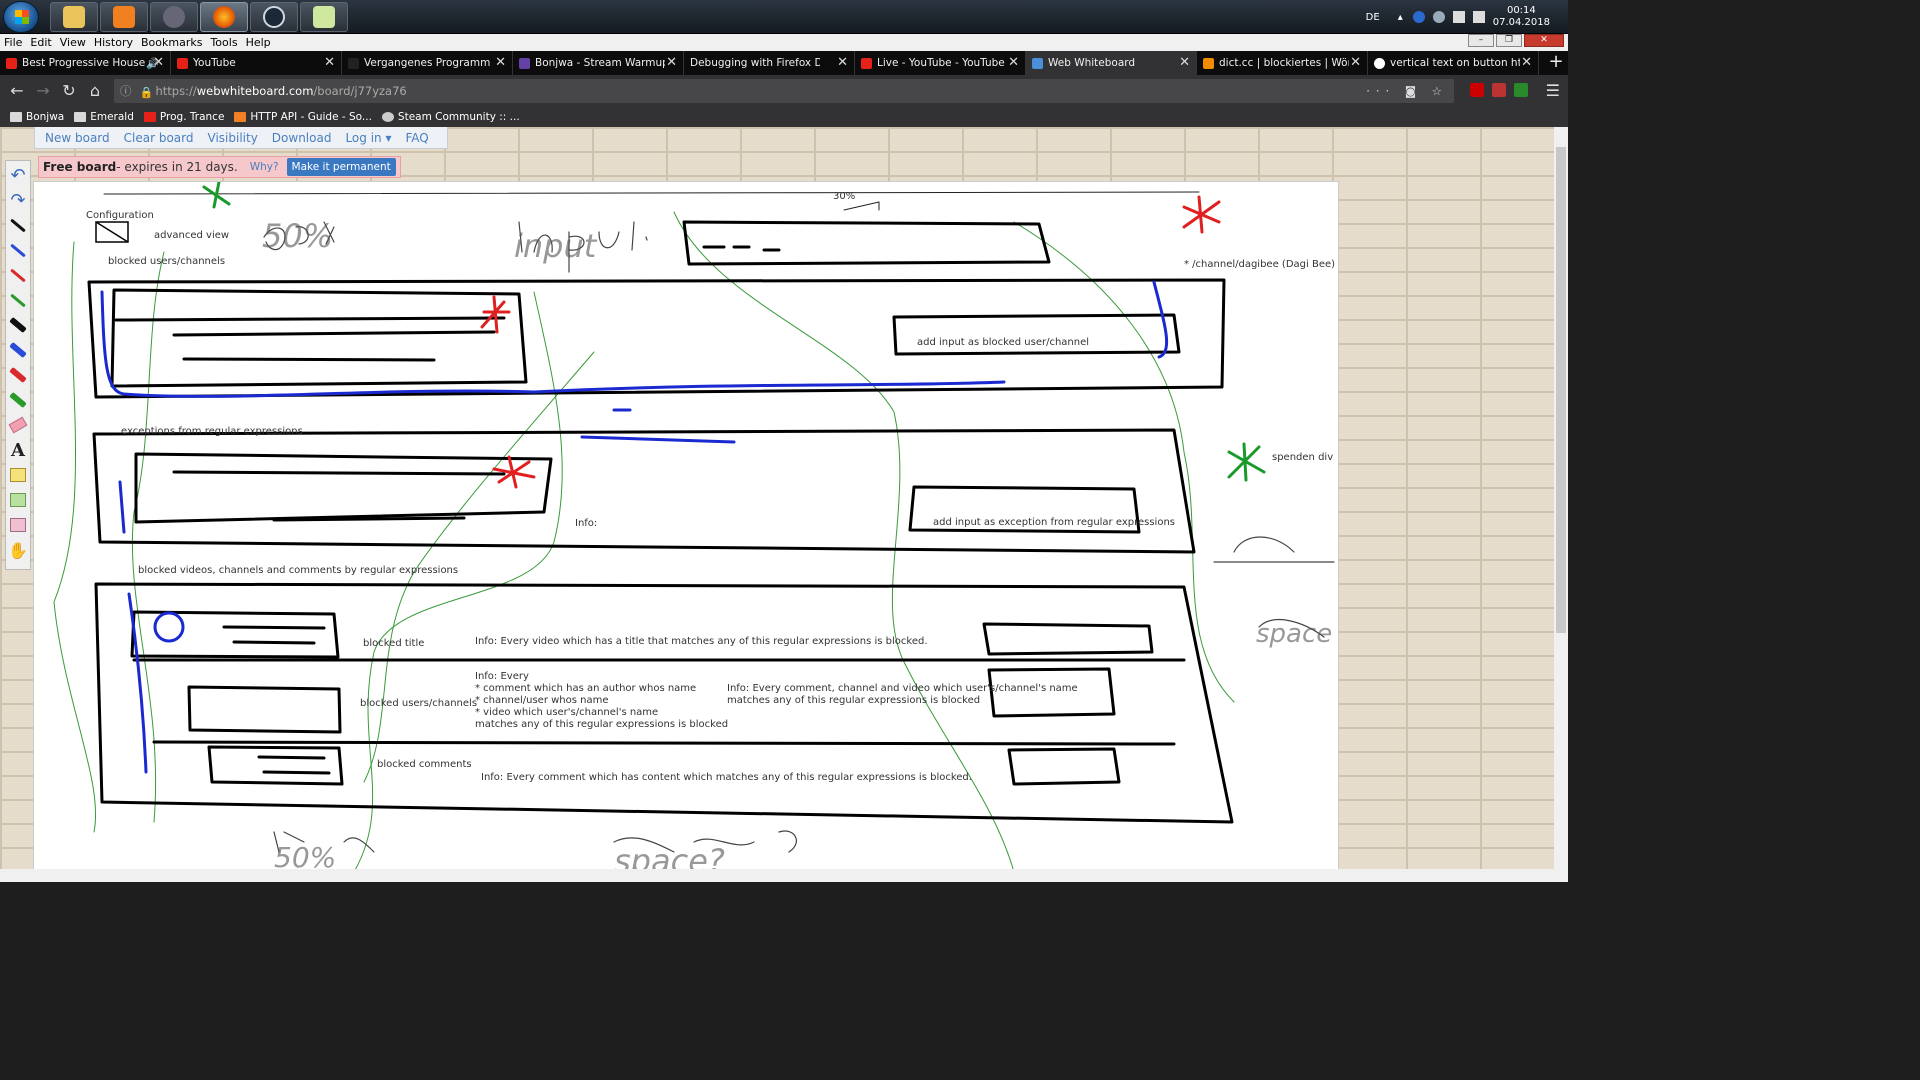  I want to click on clock: 00:14 07.04.2018, so click(1521, 17).